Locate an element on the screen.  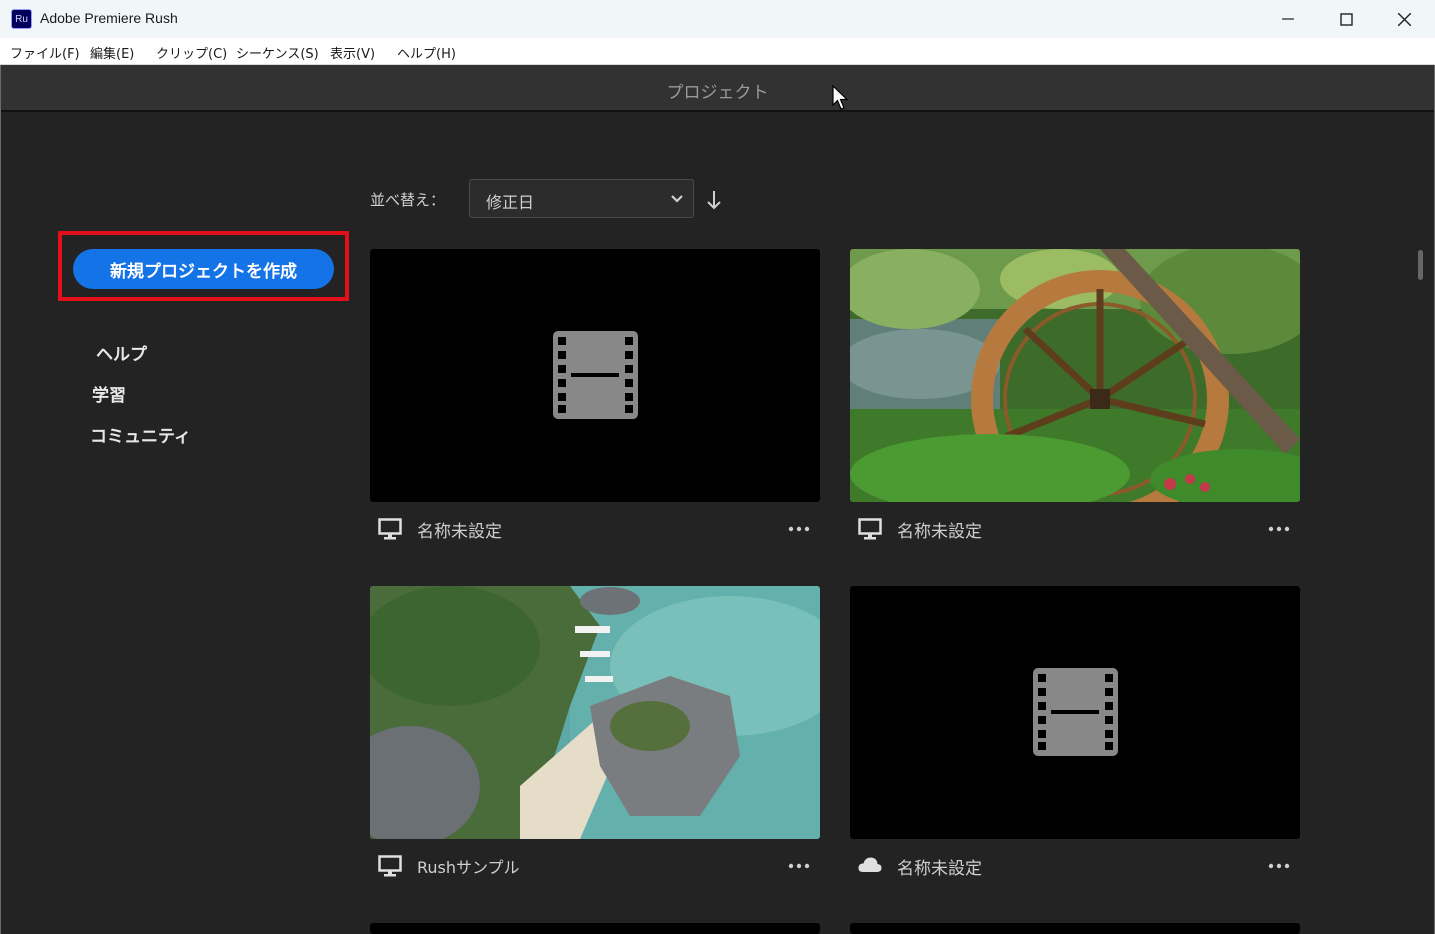
project-thumbnail-waterwheel is located at coordinates (1075, 375).